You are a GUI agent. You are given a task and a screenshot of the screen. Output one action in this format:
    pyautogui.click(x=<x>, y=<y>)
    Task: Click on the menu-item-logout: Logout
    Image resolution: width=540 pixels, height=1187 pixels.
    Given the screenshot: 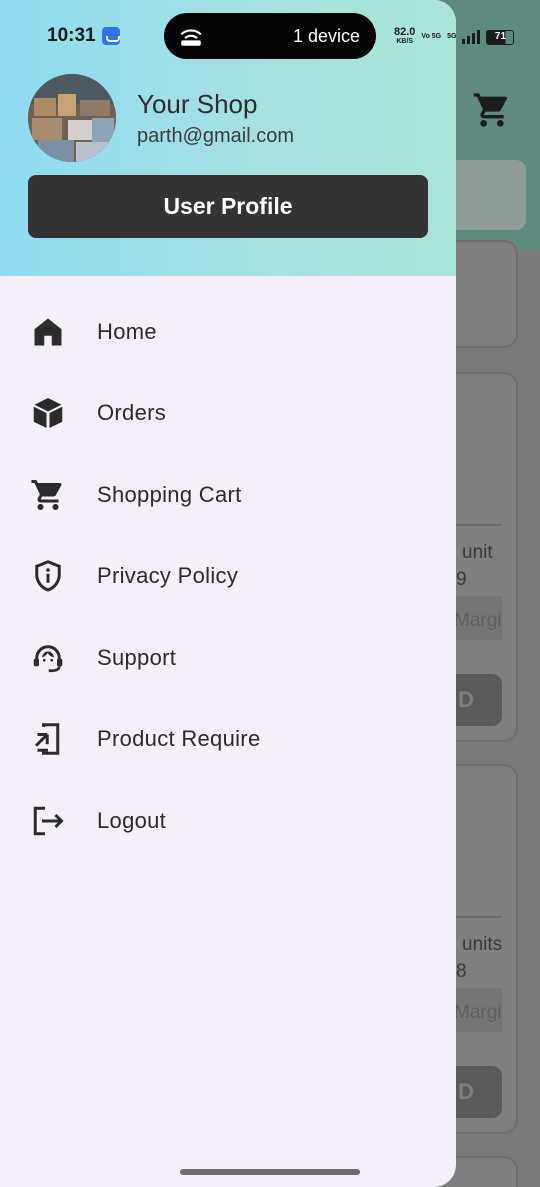 What is the action you would take?
    pyautogui.click(x=228, y=821)
    